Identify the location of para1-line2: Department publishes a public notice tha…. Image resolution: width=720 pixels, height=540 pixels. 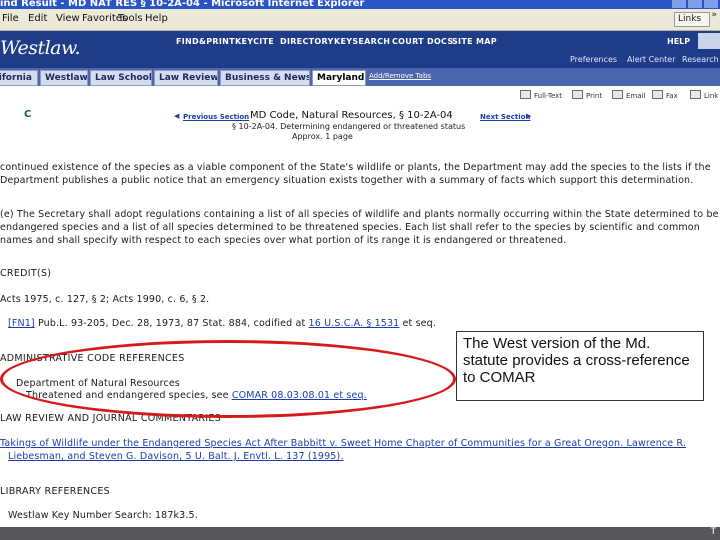
(347, 180).